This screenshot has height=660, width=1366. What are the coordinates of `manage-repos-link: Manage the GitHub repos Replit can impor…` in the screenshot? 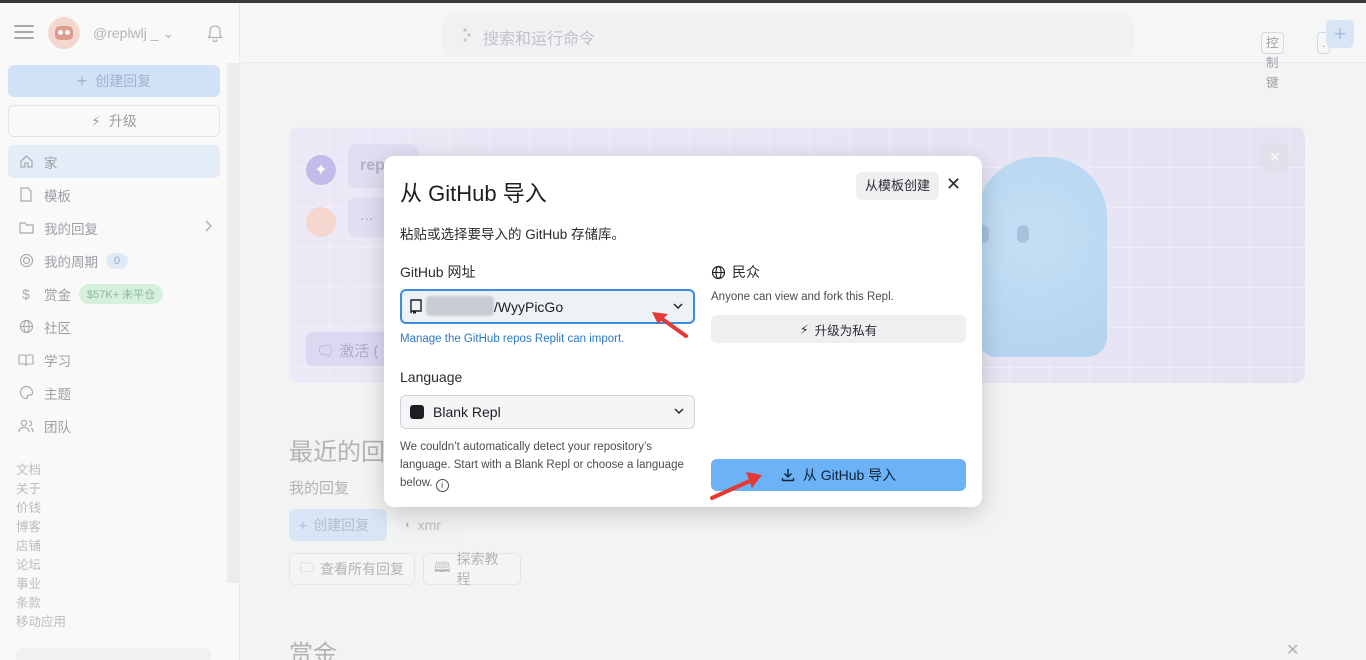 It's located at (512, 339).